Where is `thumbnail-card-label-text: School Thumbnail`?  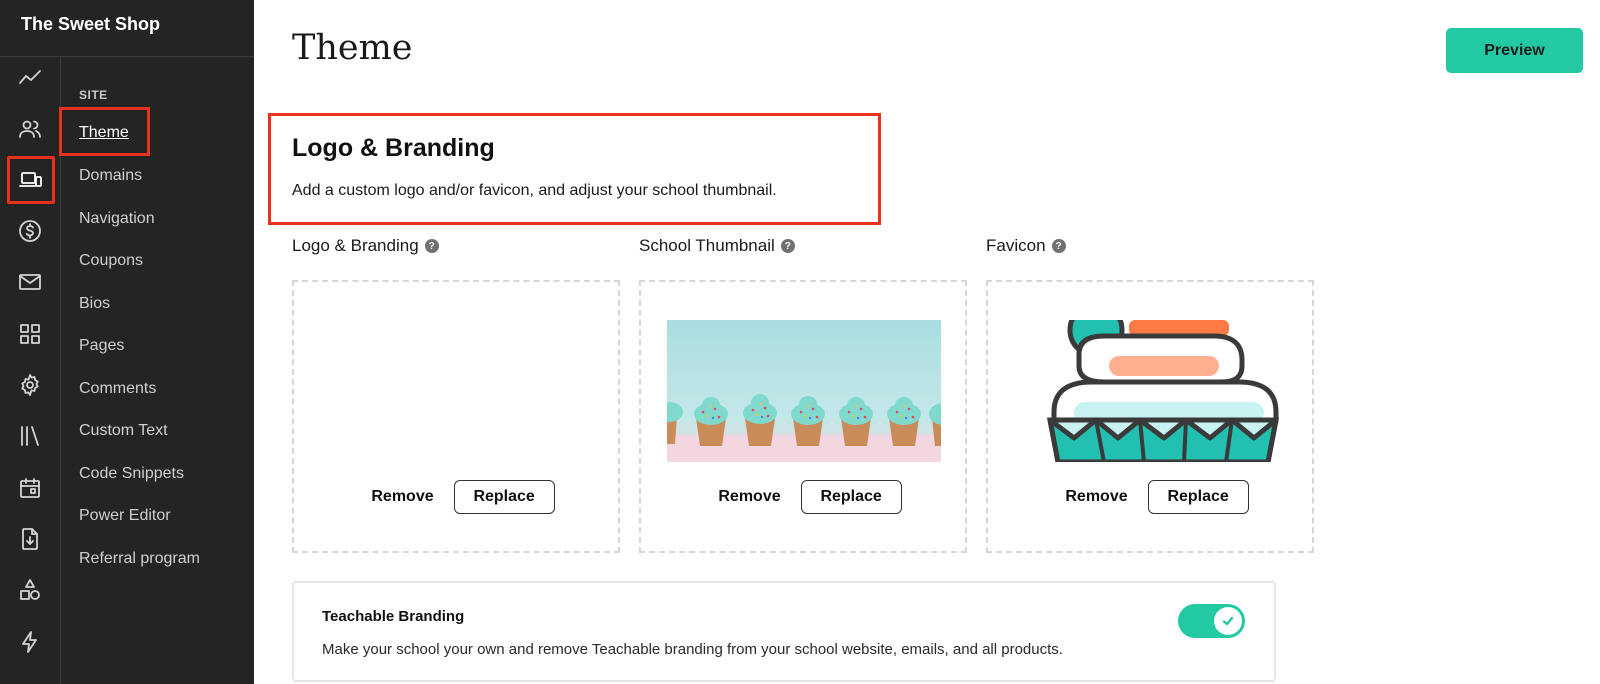
thumbnail-card-label-text: School Thumbnail is located at coordinates (707, 245).